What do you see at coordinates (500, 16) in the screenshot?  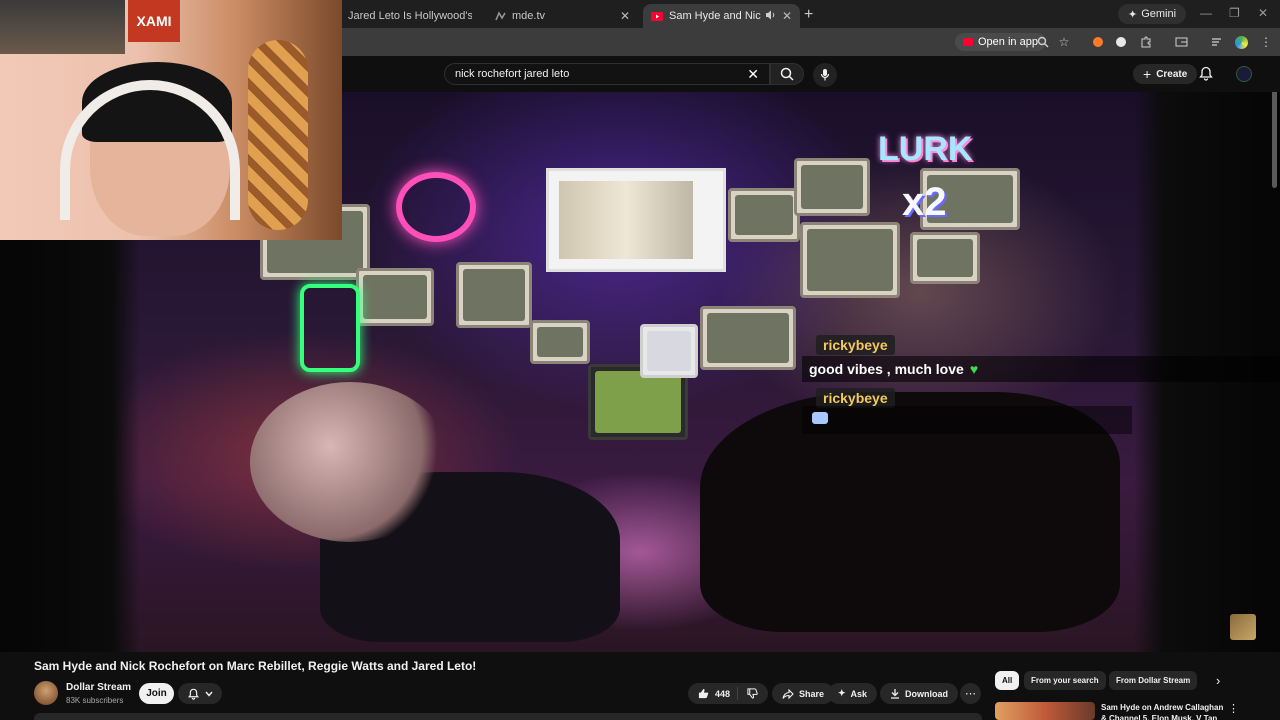 I see `mde-favicon-icon` at bounding box center [500, 16].